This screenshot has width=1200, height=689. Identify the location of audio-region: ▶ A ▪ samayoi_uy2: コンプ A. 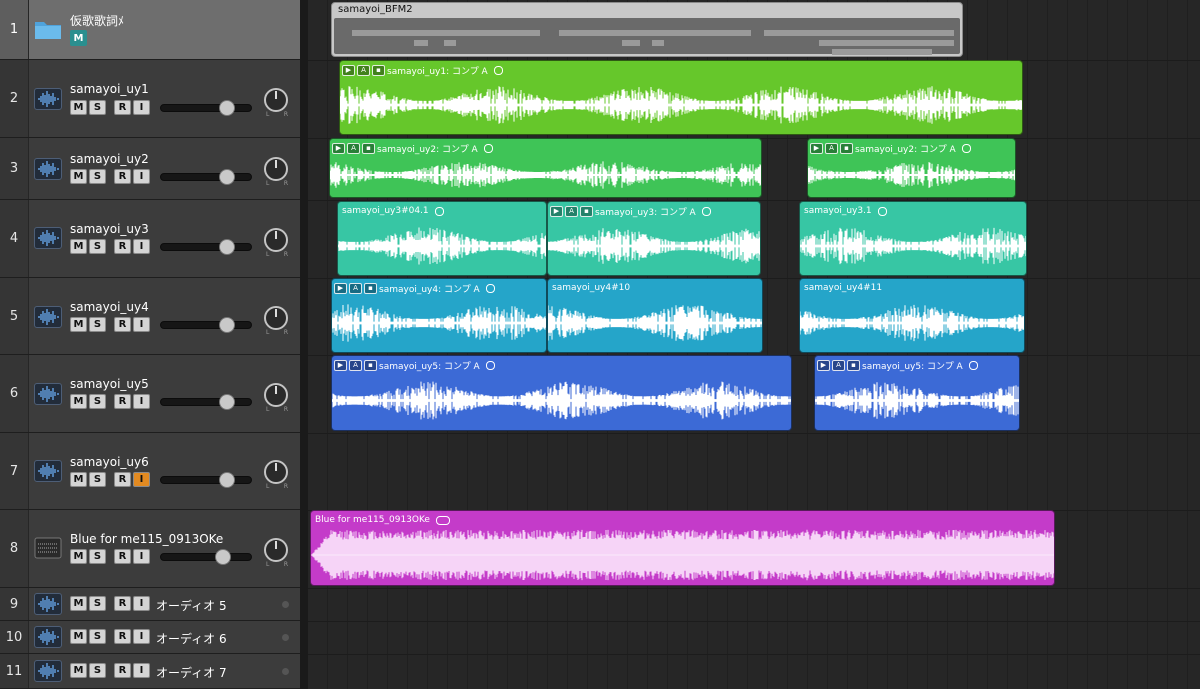
(545, 168).